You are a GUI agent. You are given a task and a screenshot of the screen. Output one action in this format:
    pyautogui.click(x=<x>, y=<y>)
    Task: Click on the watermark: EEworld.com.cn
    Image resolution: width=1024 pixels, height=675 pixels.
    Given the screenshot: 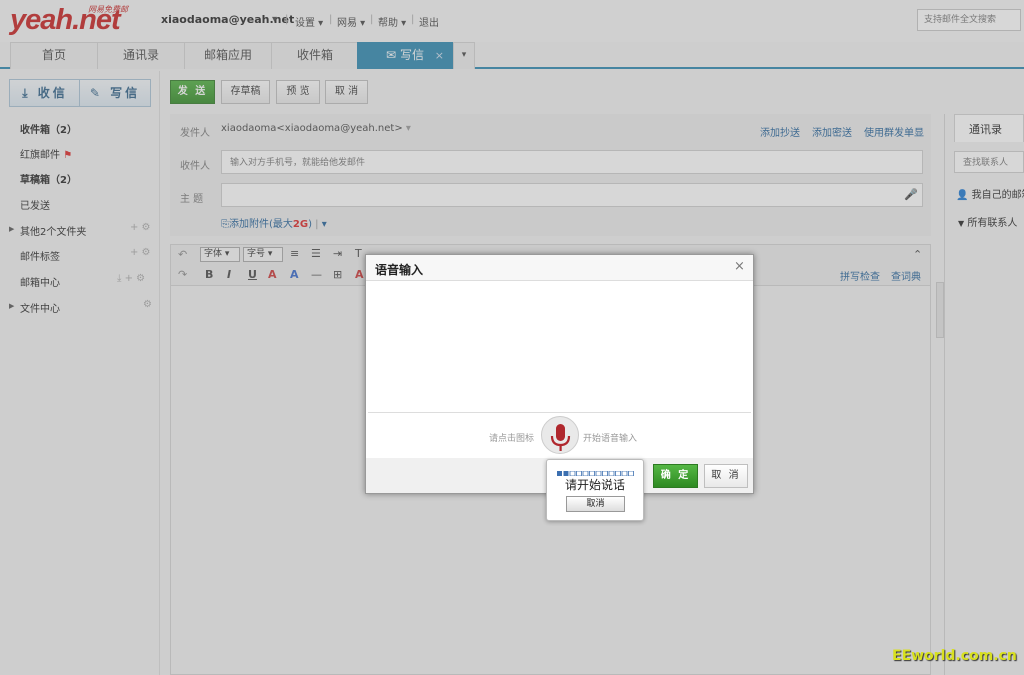 What is the action you would take?
    pyautogui.click(x=954, y=656)
    